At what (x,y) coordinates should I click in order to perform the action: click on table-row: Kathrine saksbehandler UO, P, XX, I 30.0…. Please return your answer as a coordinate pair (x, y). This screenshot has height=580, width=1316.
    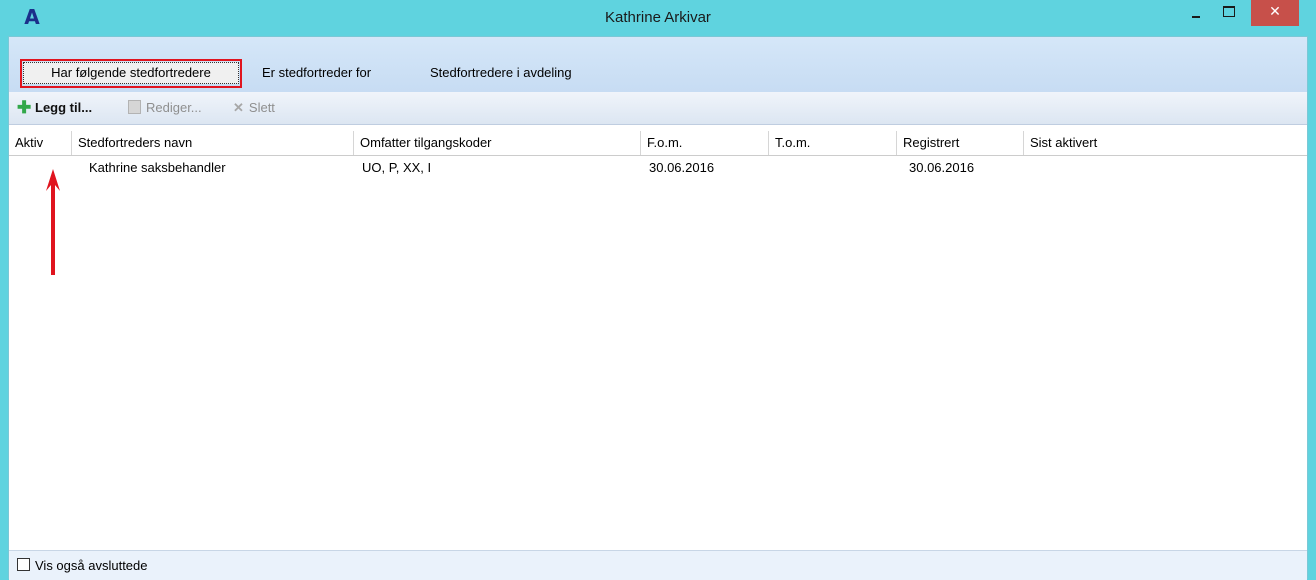
    Looking at the image, I should click on (658, 168).